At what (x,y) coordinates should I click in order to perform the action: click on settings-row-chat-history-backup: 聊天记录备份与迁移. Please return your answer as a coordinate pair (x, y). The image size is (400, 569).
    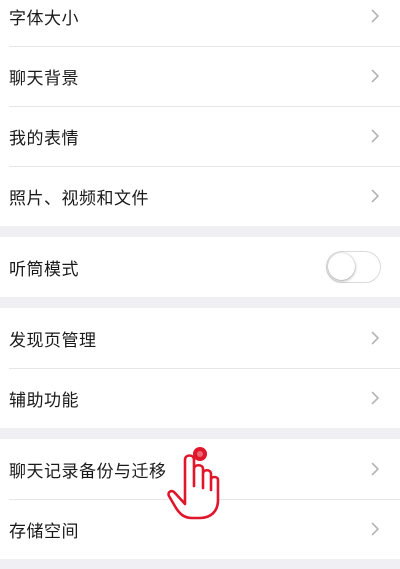
    Looking at the image, I should click on (200, 469).